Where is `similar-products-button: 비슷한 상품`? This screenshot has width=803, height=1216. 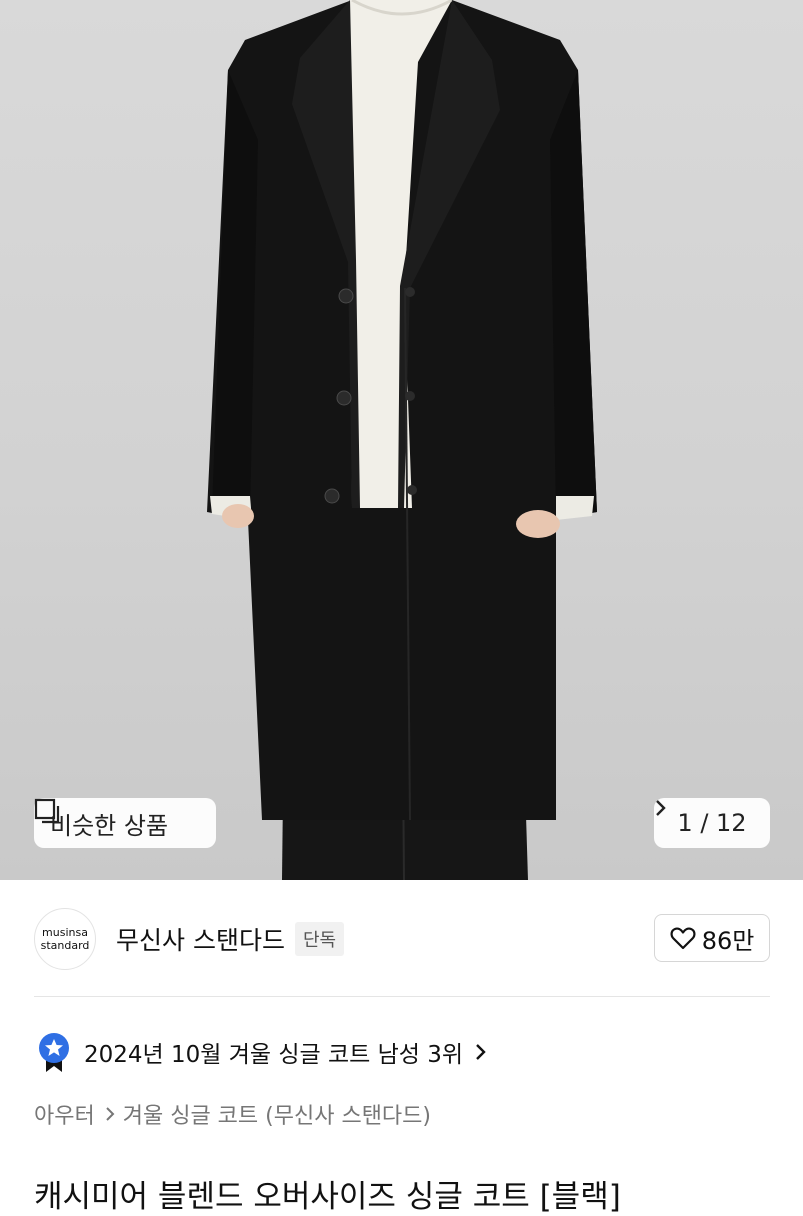 similar-products-button: 비슷한 상품 is located at coordinates (125, 823).